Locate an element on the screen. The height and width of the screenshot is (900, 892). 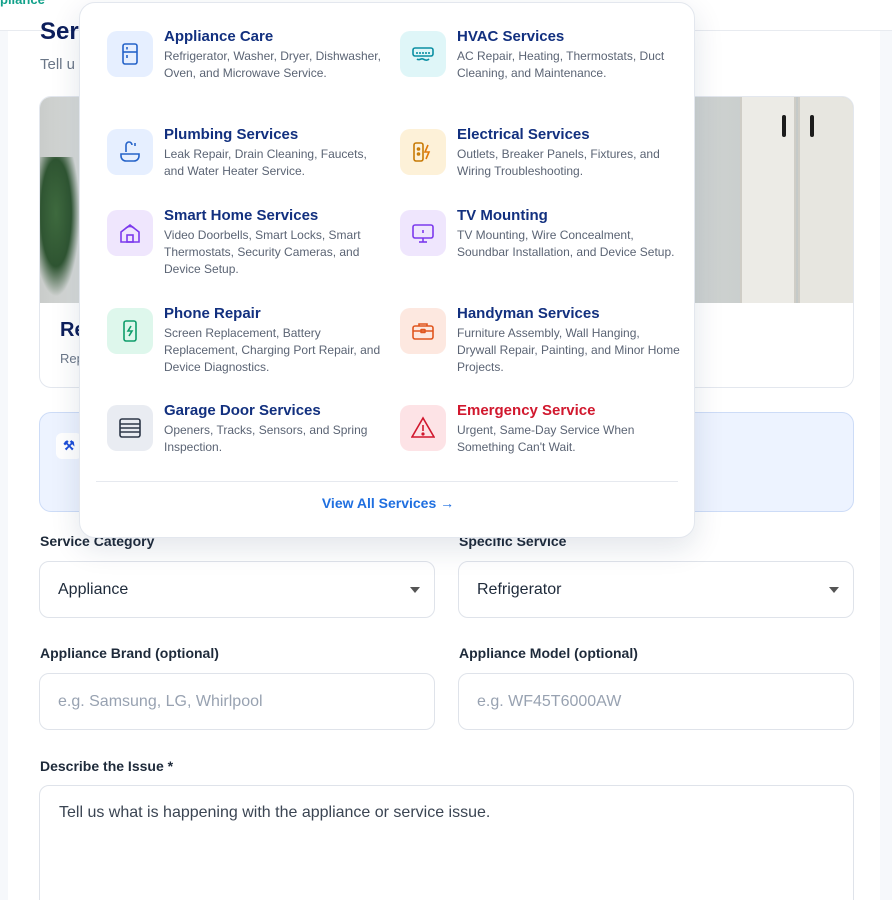
electrical-outlet-icon is located at coordinates (423, 152).